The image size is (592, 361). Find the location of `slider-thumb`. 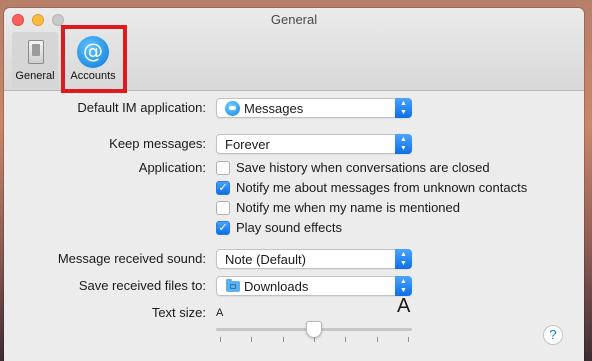

slider-thumb is located at coordinates (314, 329).